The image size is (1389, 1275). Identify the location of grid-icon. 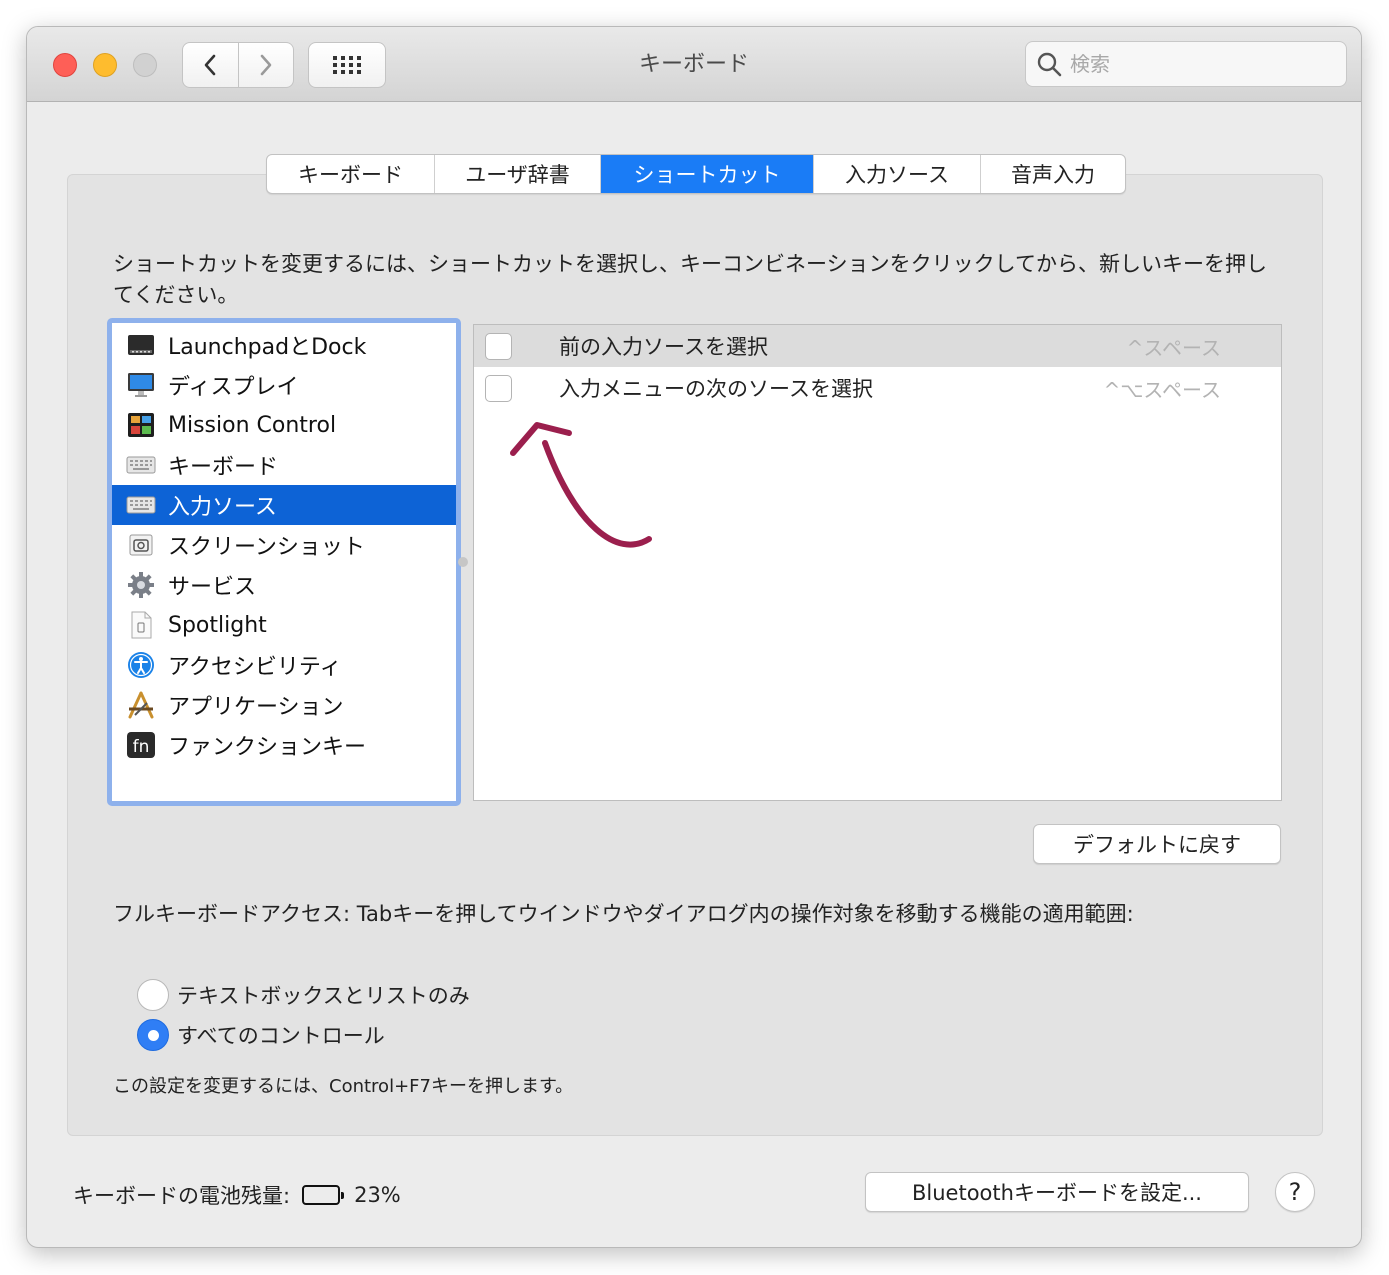
(347, 65).